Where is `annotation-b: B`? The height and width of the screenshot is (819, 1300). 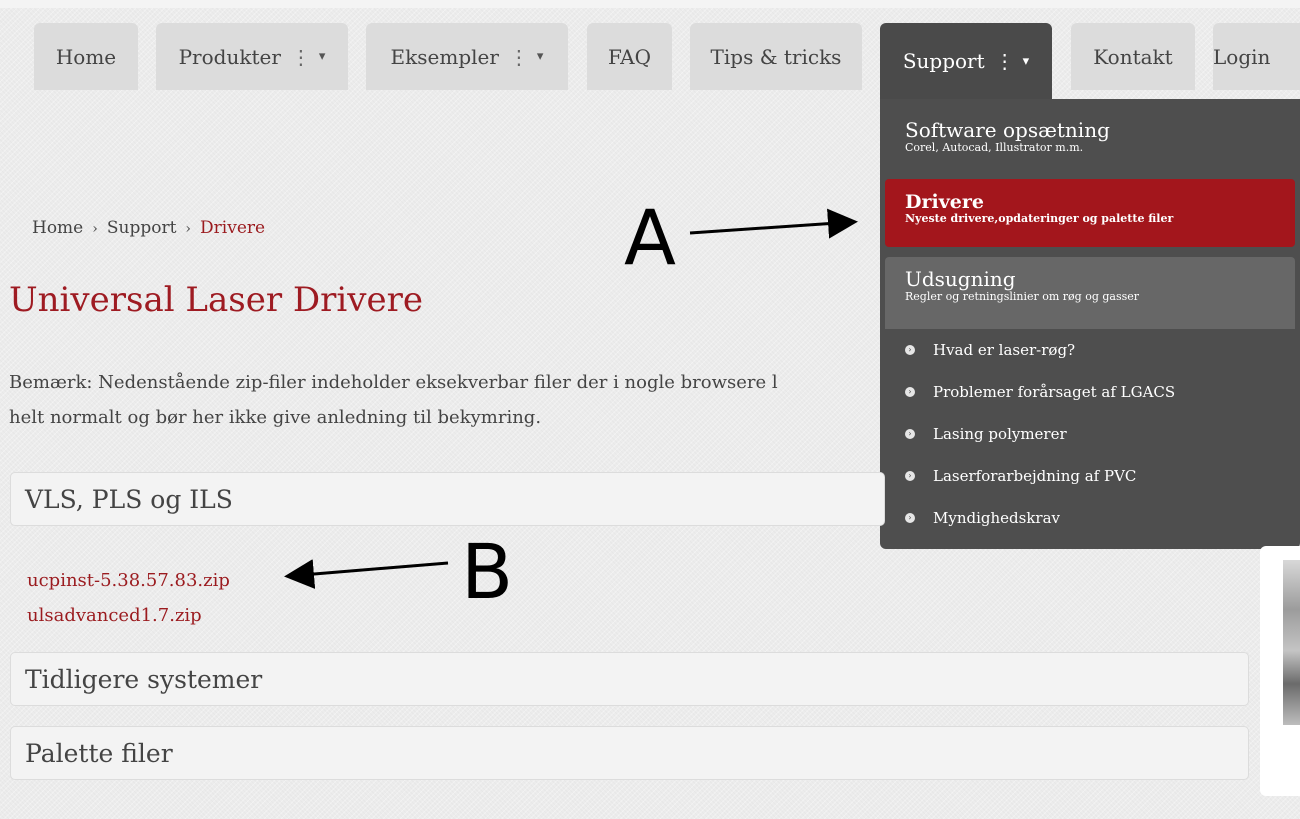 annotation-b: B is located at coordinates (487, 571).